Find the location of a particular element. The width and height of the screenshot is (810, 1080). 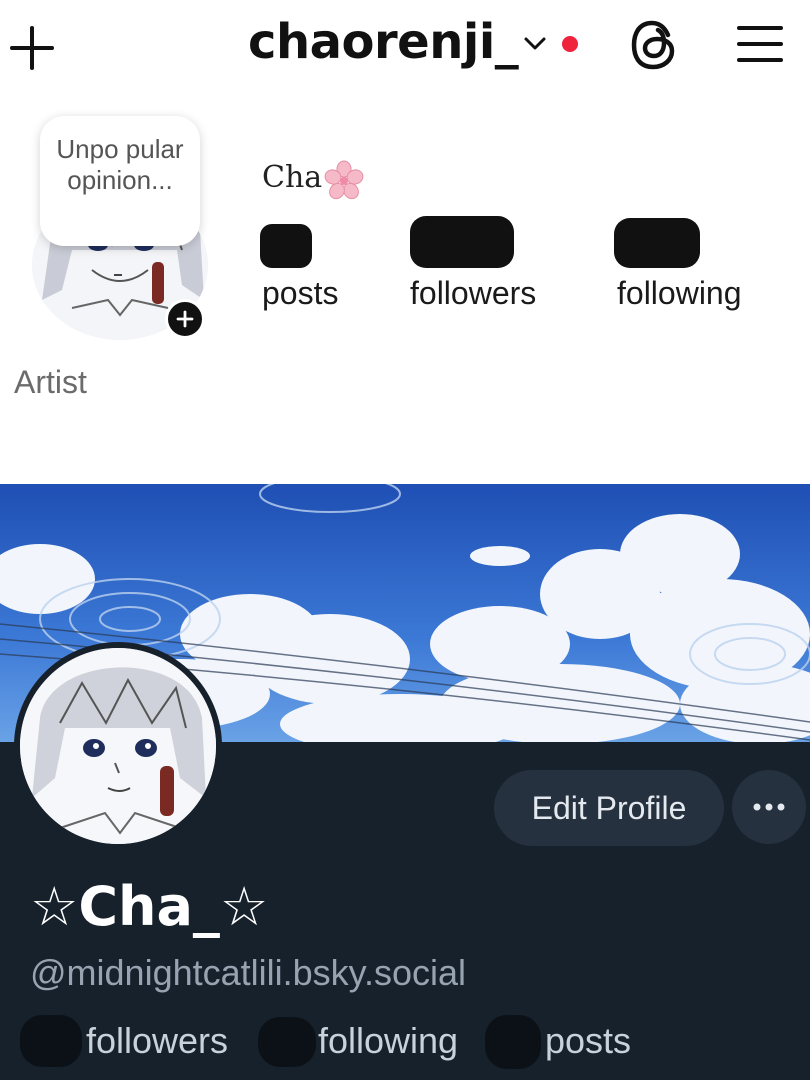

chevron-down-icon is located at coordinates (535, 44).